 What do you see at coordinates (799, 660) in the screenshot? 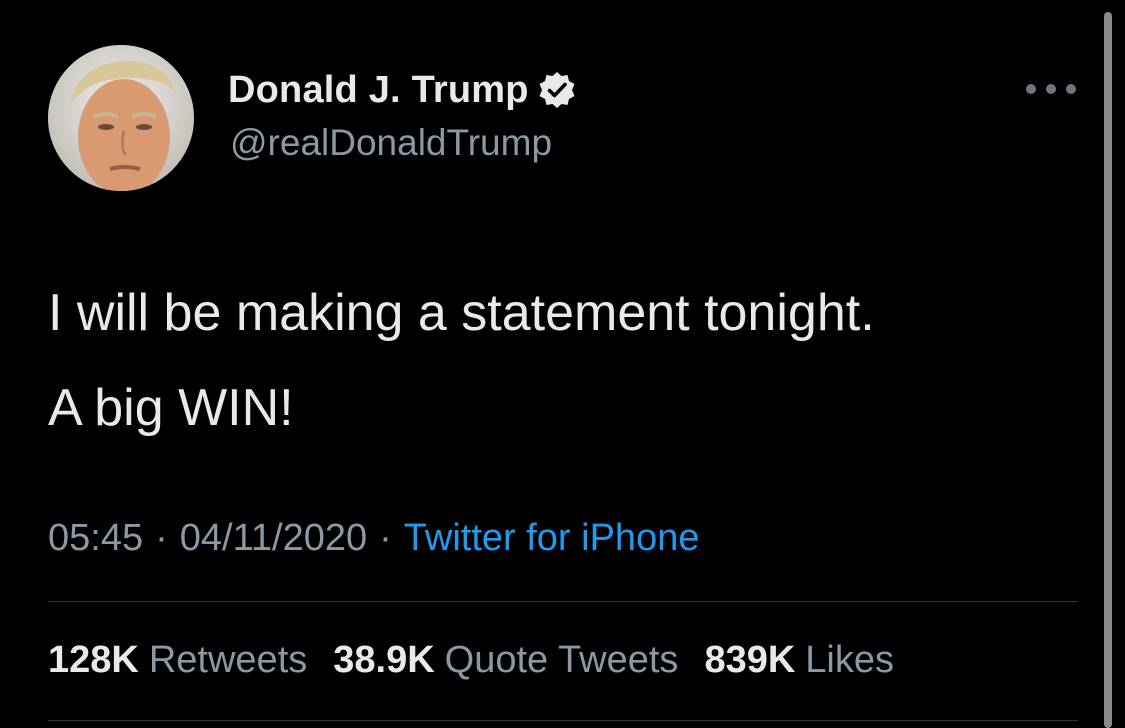
I see `likes-stat: 839K Likes` at bounding box center [799, 660].